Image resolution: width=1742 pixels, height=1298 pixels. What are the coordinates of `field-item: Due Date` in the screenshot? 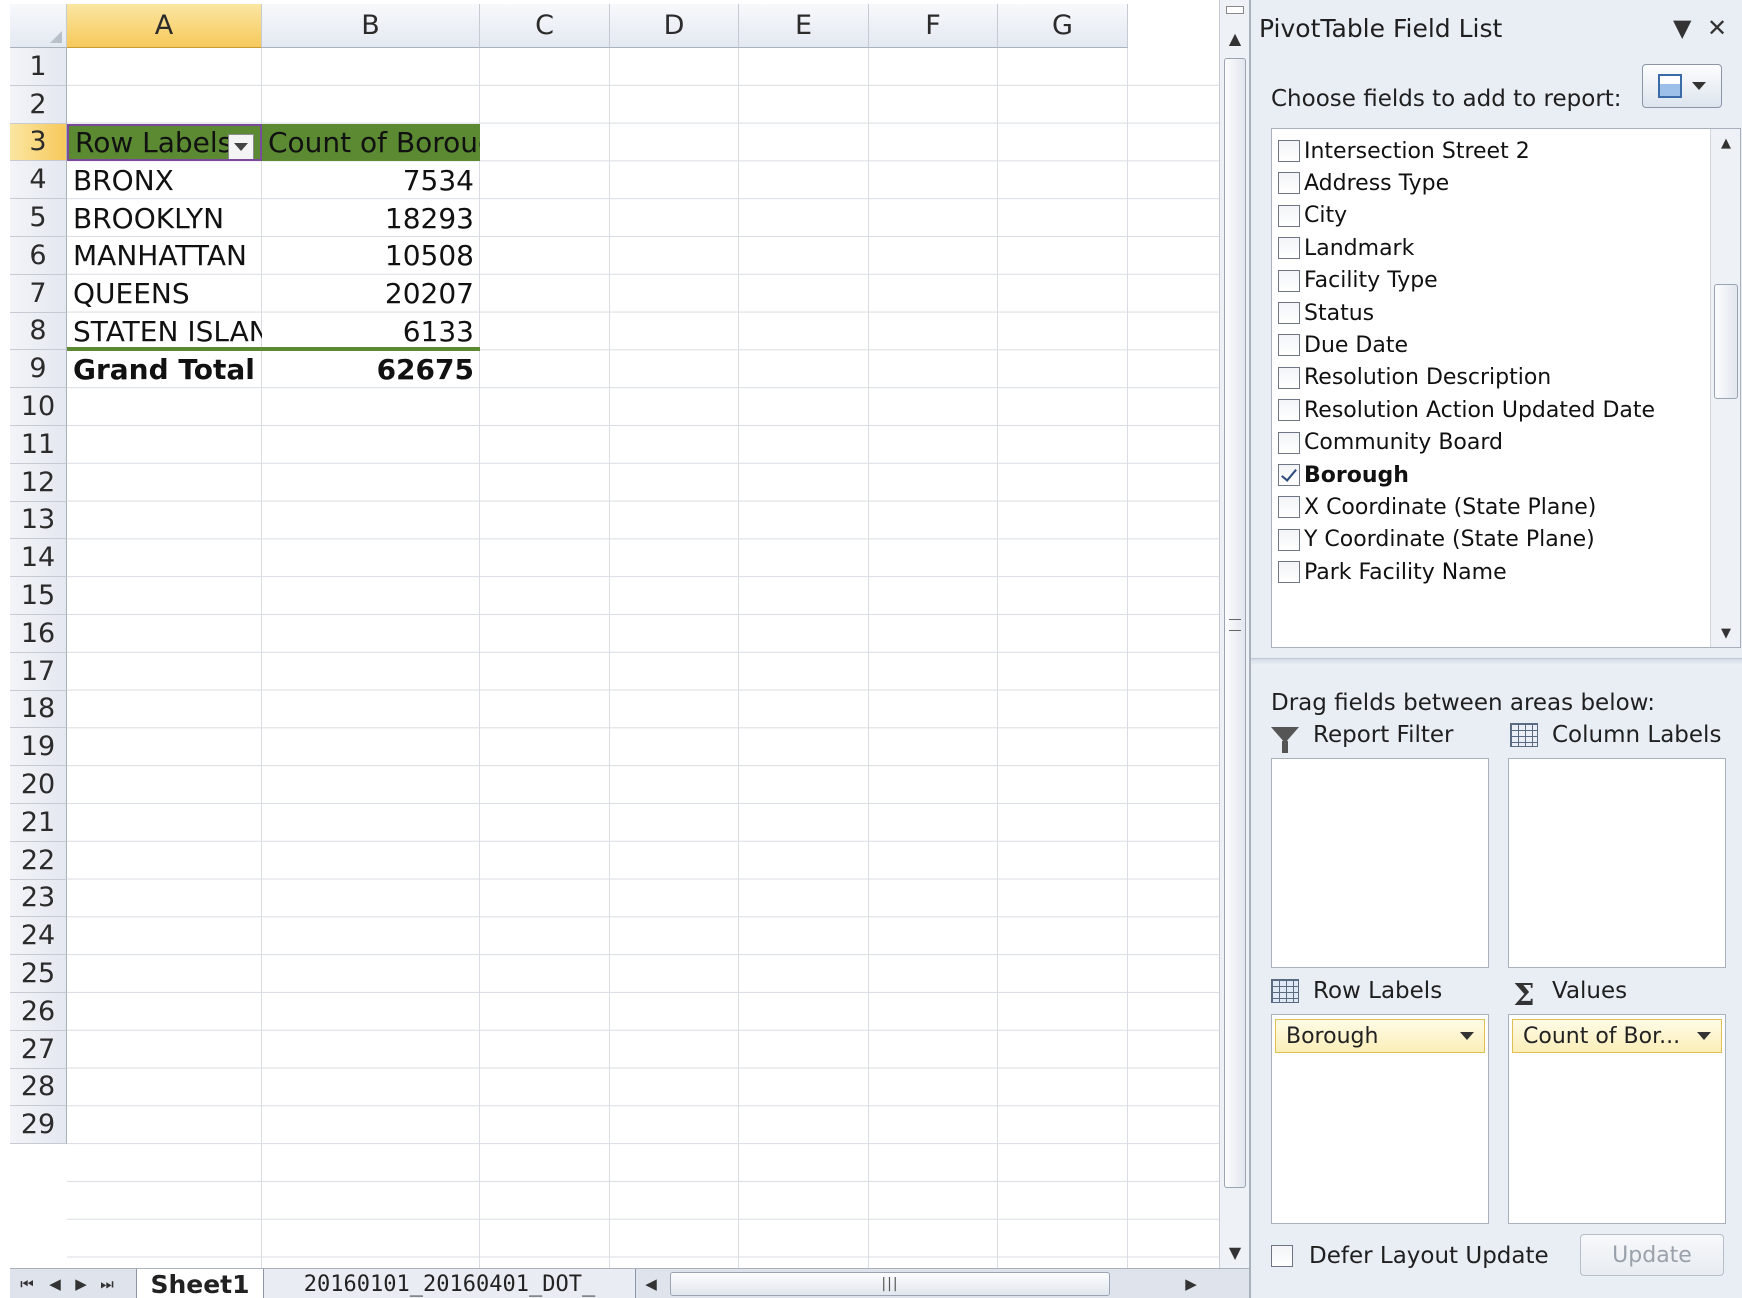 It's located at (1343, 345).